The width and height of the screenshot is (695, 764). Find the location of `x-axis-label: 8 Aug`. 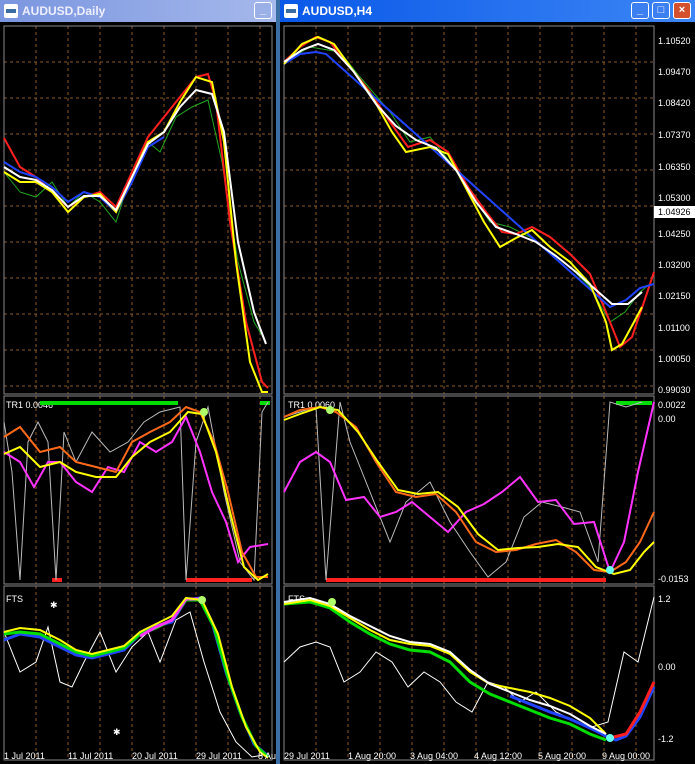

x-axis-label: 8 Aug is located at coordinates (267, 756).